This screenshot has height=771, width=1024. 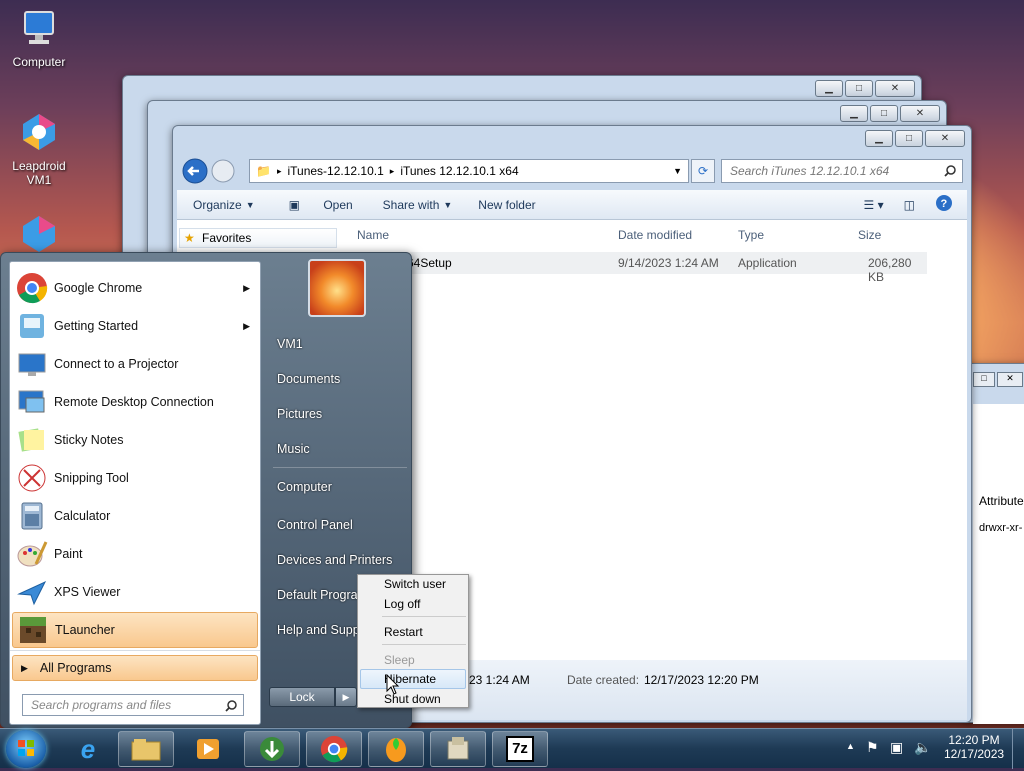 I want to click on clock-date: 12/17/2023, so click(x=974, y=754).